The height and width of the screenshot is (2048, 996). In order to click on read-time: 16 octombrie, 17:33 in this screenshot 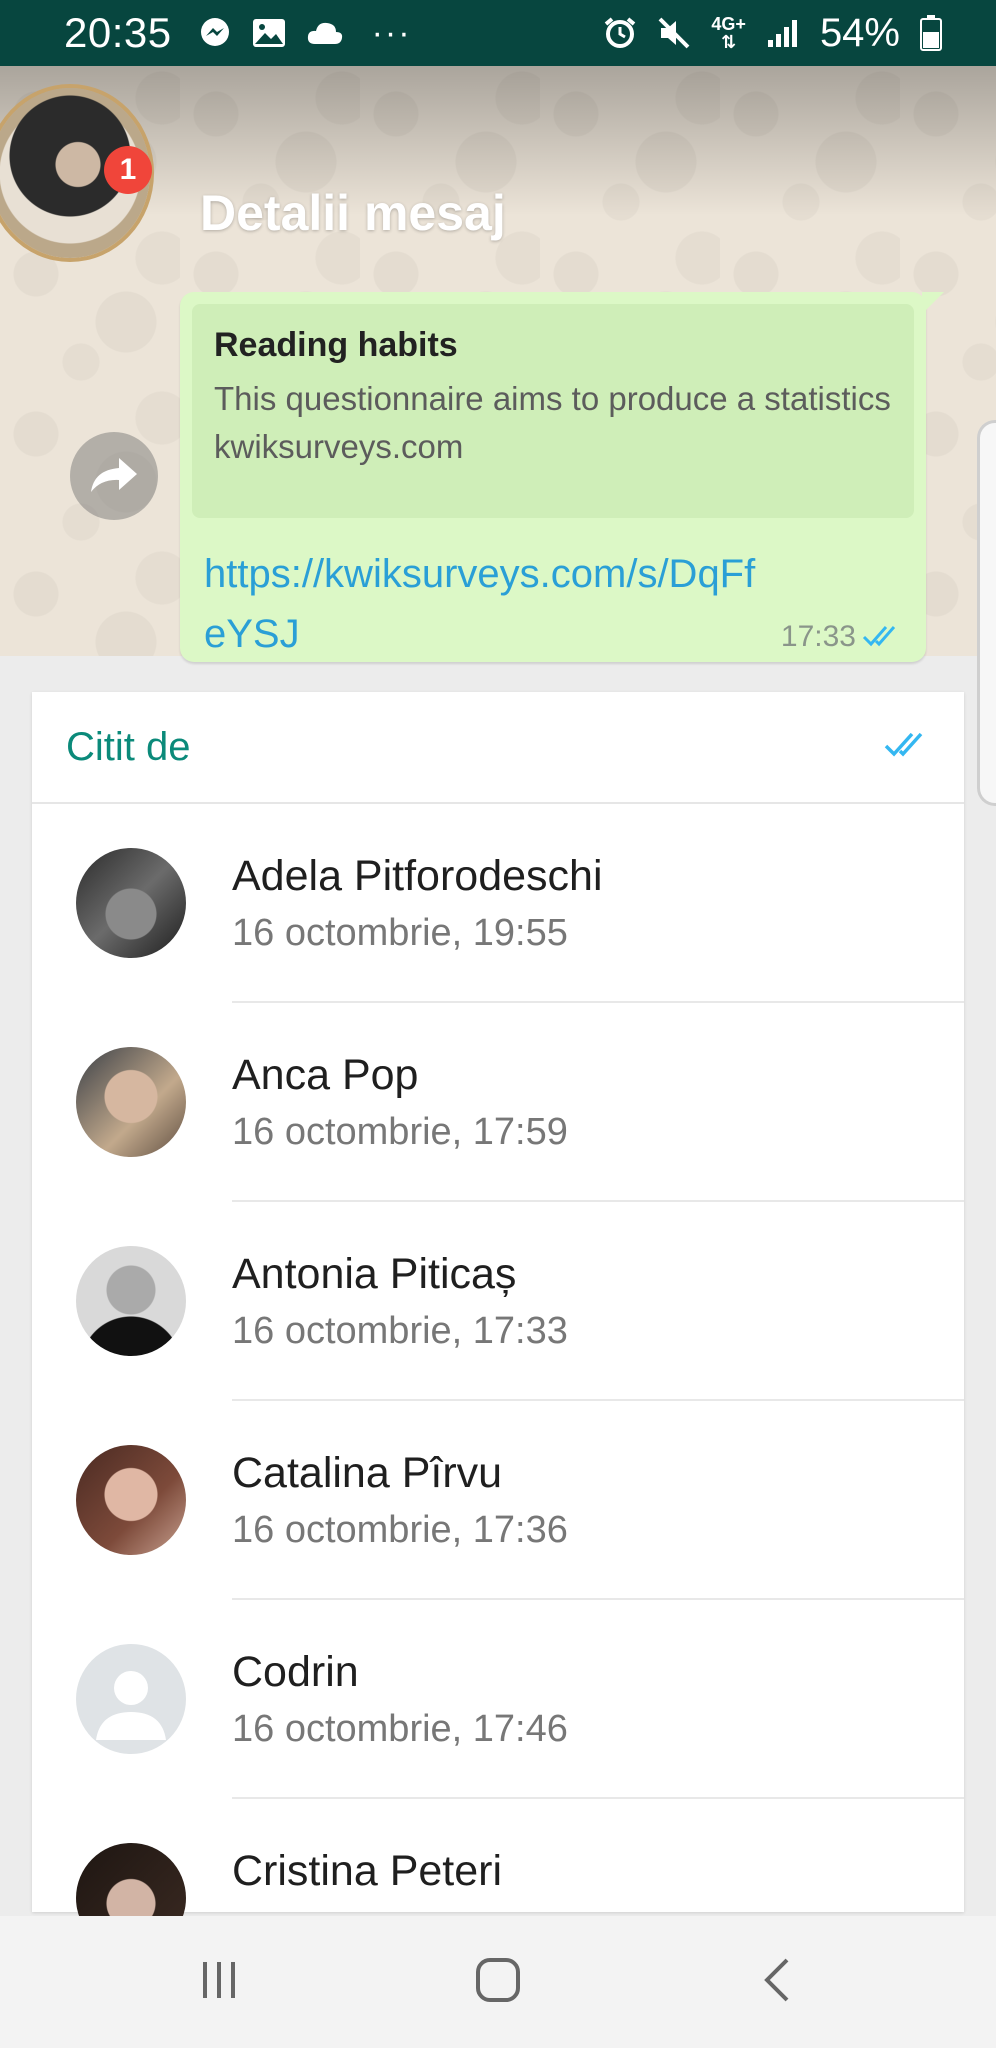, I will do `click(400, 1331)`.